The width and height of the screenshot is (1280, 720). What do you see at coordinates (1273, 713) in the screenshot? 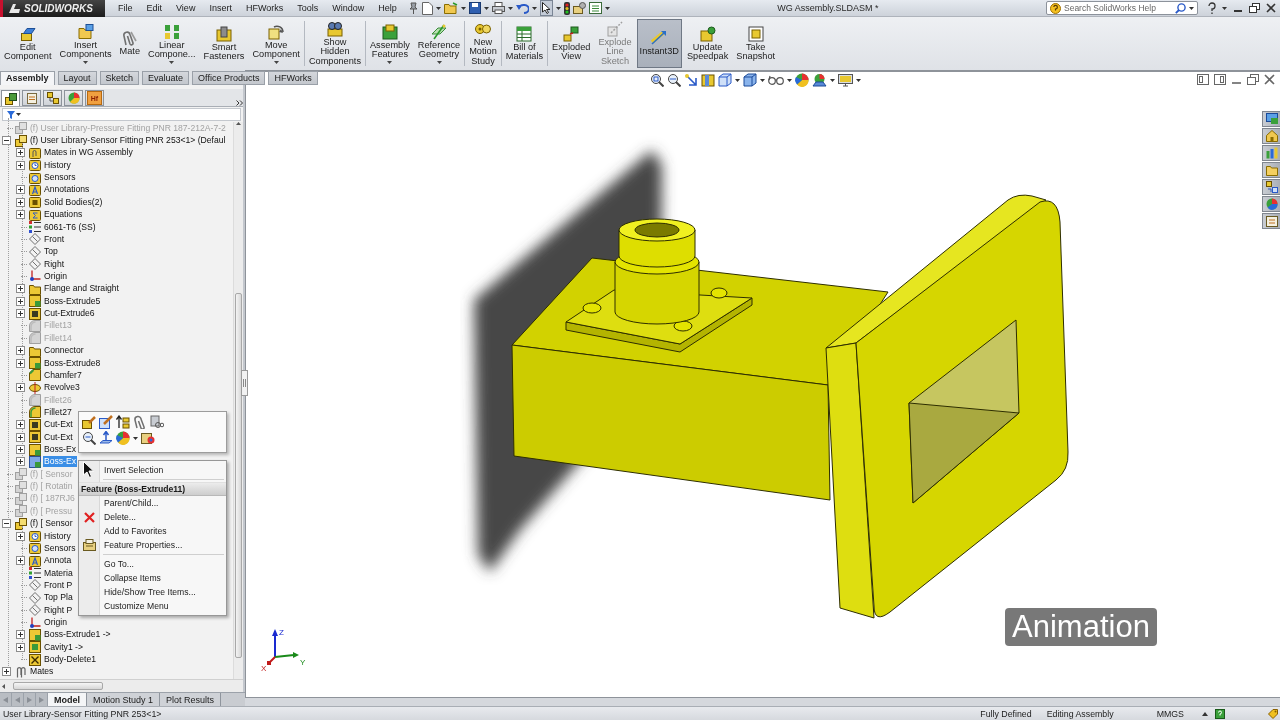
I see `tag-icon` at bounding box center [1273, 713].